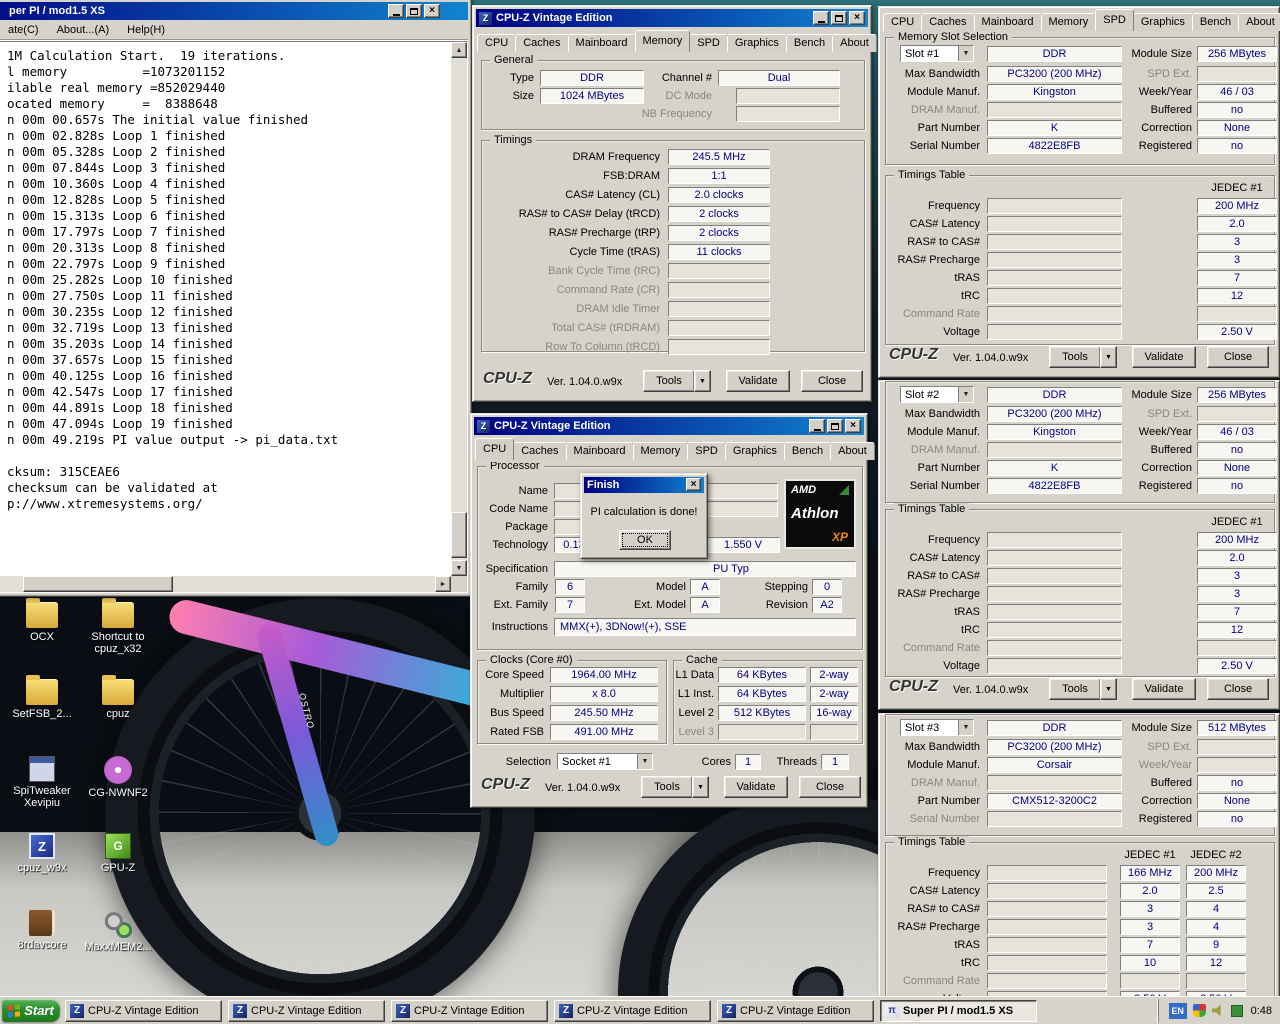 This screenshot has height=1024, width=1280. What do you see at coordinates (459, 309) in the screenshot?
I see `vertical-scrollbar: ▲ ▼` at bounding box center [459, 309].